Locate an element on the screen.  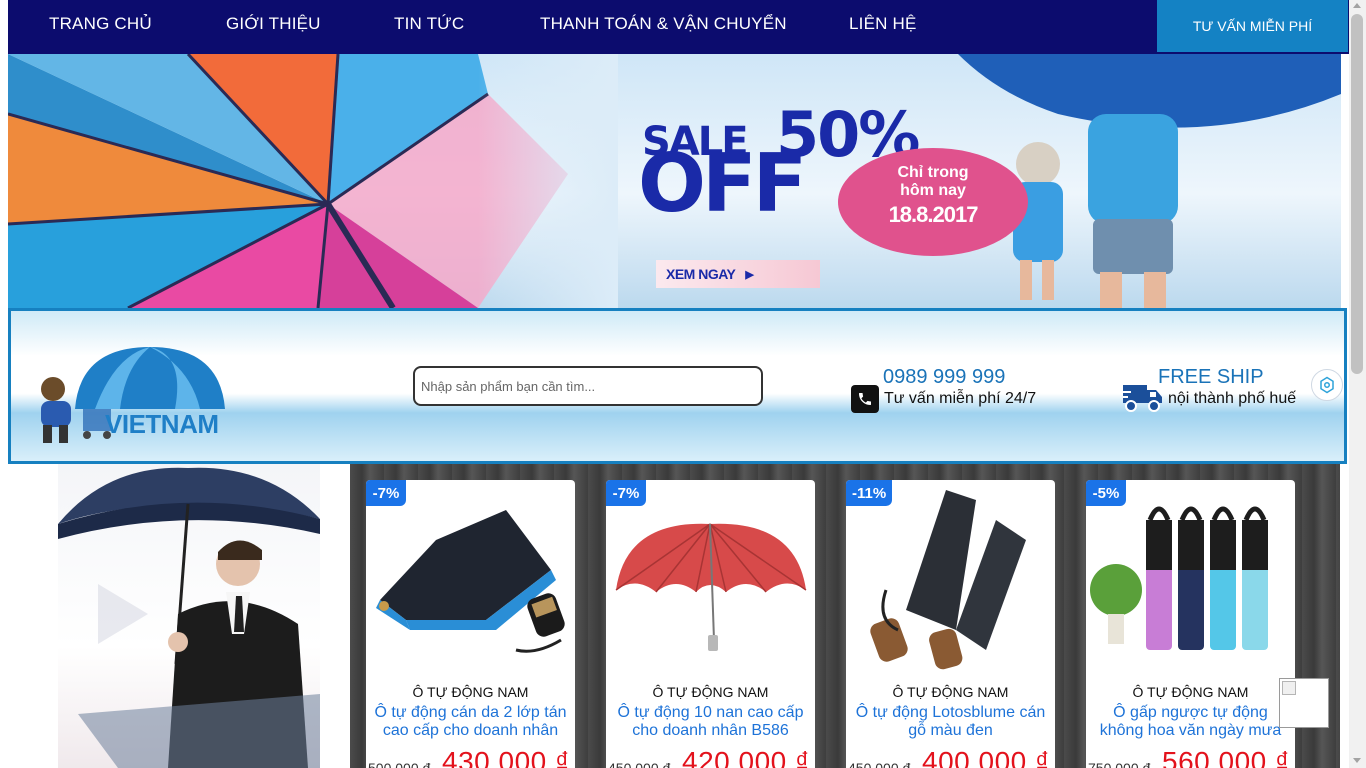
nav-item-contact: LIÊN HỆ is located at coordinates (883, 24).